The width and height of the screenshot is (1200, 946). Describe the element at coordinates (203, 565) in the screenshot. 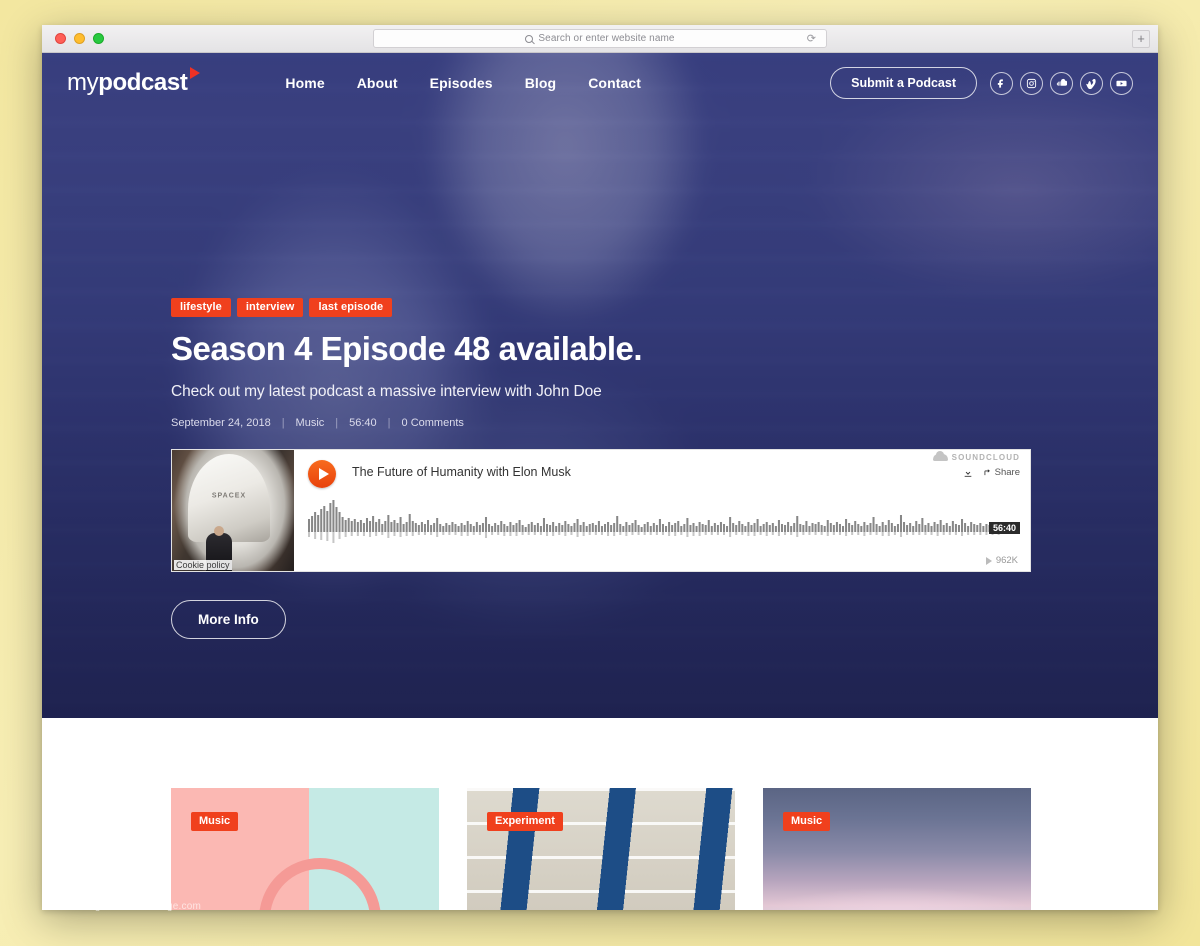

I see `cookie-policy-link: Cookie policy` at that location.